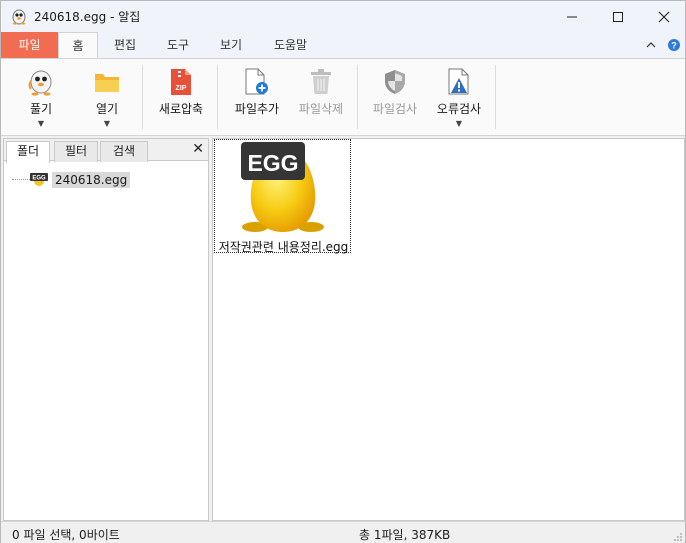  Describe the element at coordinates (41, 109) in the screenshot. I see `unzip-label: 풀기` at that location.